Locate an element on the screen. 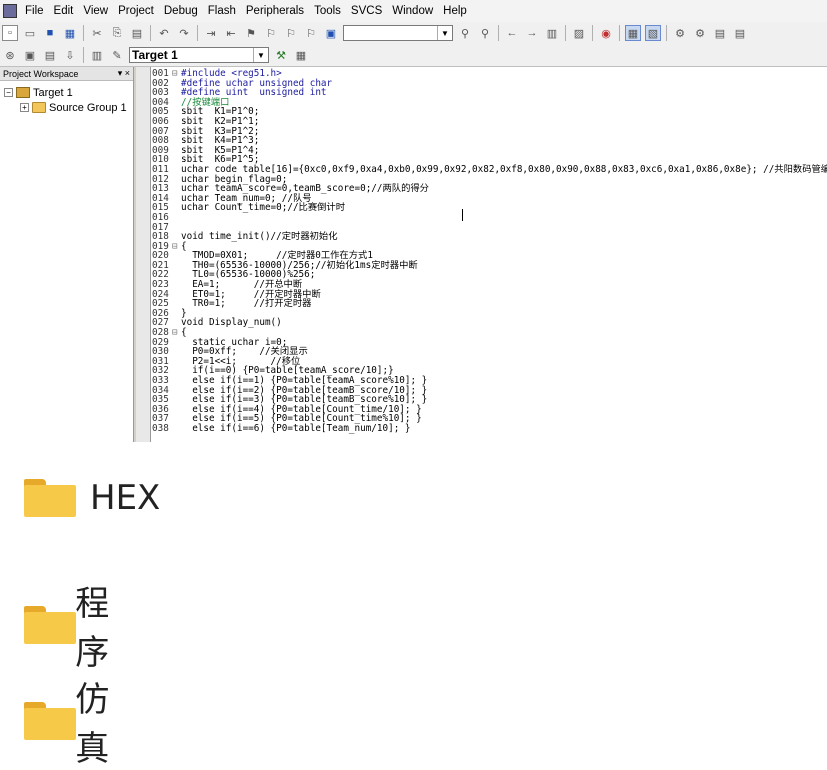  code-line: 015 uchar Count_time=0;//比赛倒计时 is located at coordinates (489, 208).